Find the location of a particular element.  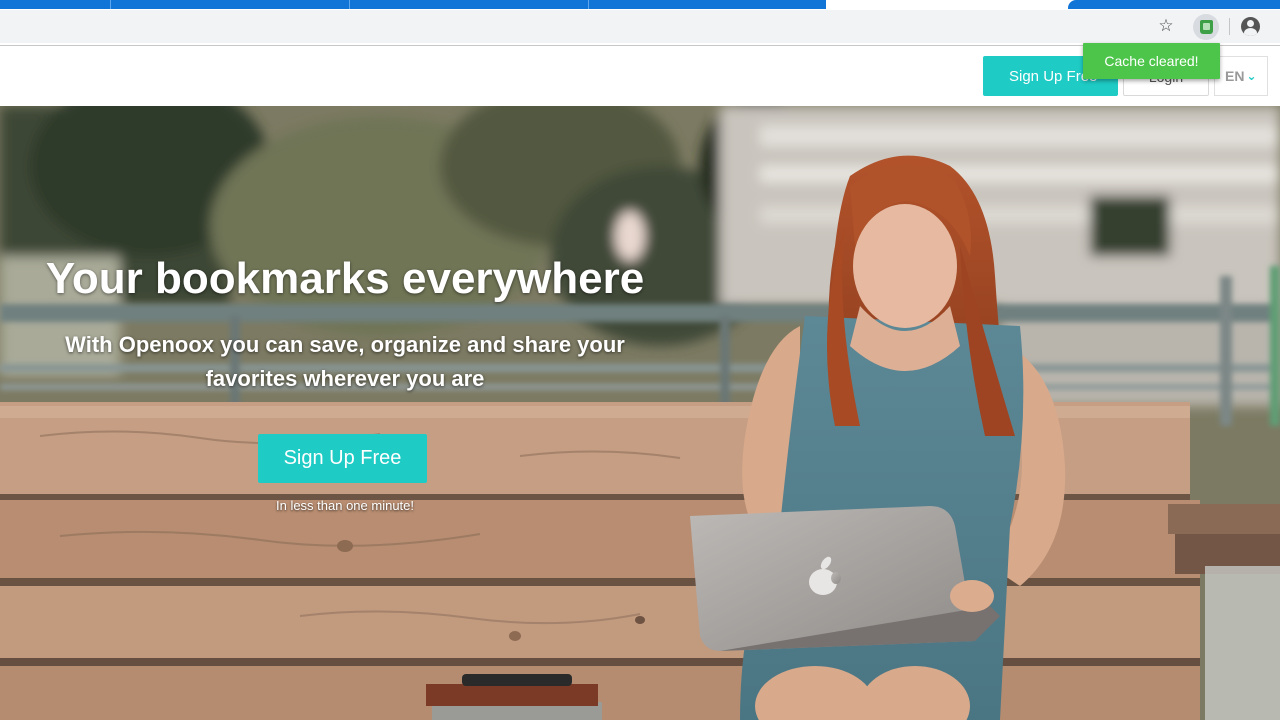

browser-toolbar is located at coordinates (640, 26).